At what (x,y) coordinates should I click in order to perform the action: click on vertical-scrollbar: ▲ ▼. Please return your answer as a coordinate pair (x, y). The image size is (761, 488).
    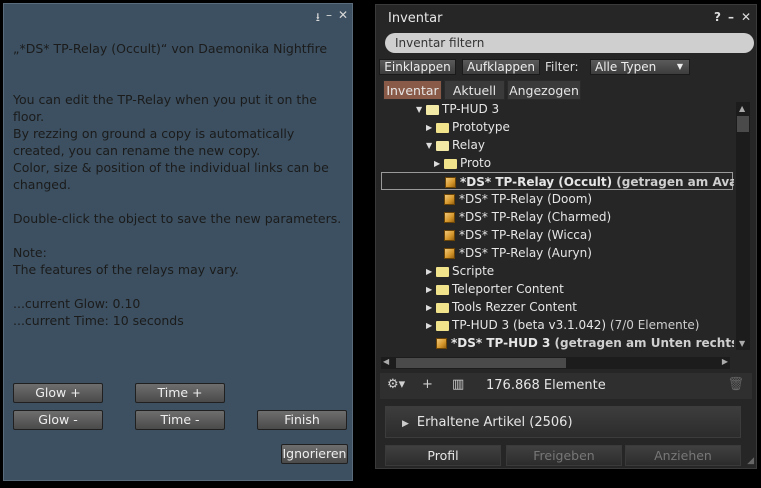
    Looking at the image, I should click on (743, 226).